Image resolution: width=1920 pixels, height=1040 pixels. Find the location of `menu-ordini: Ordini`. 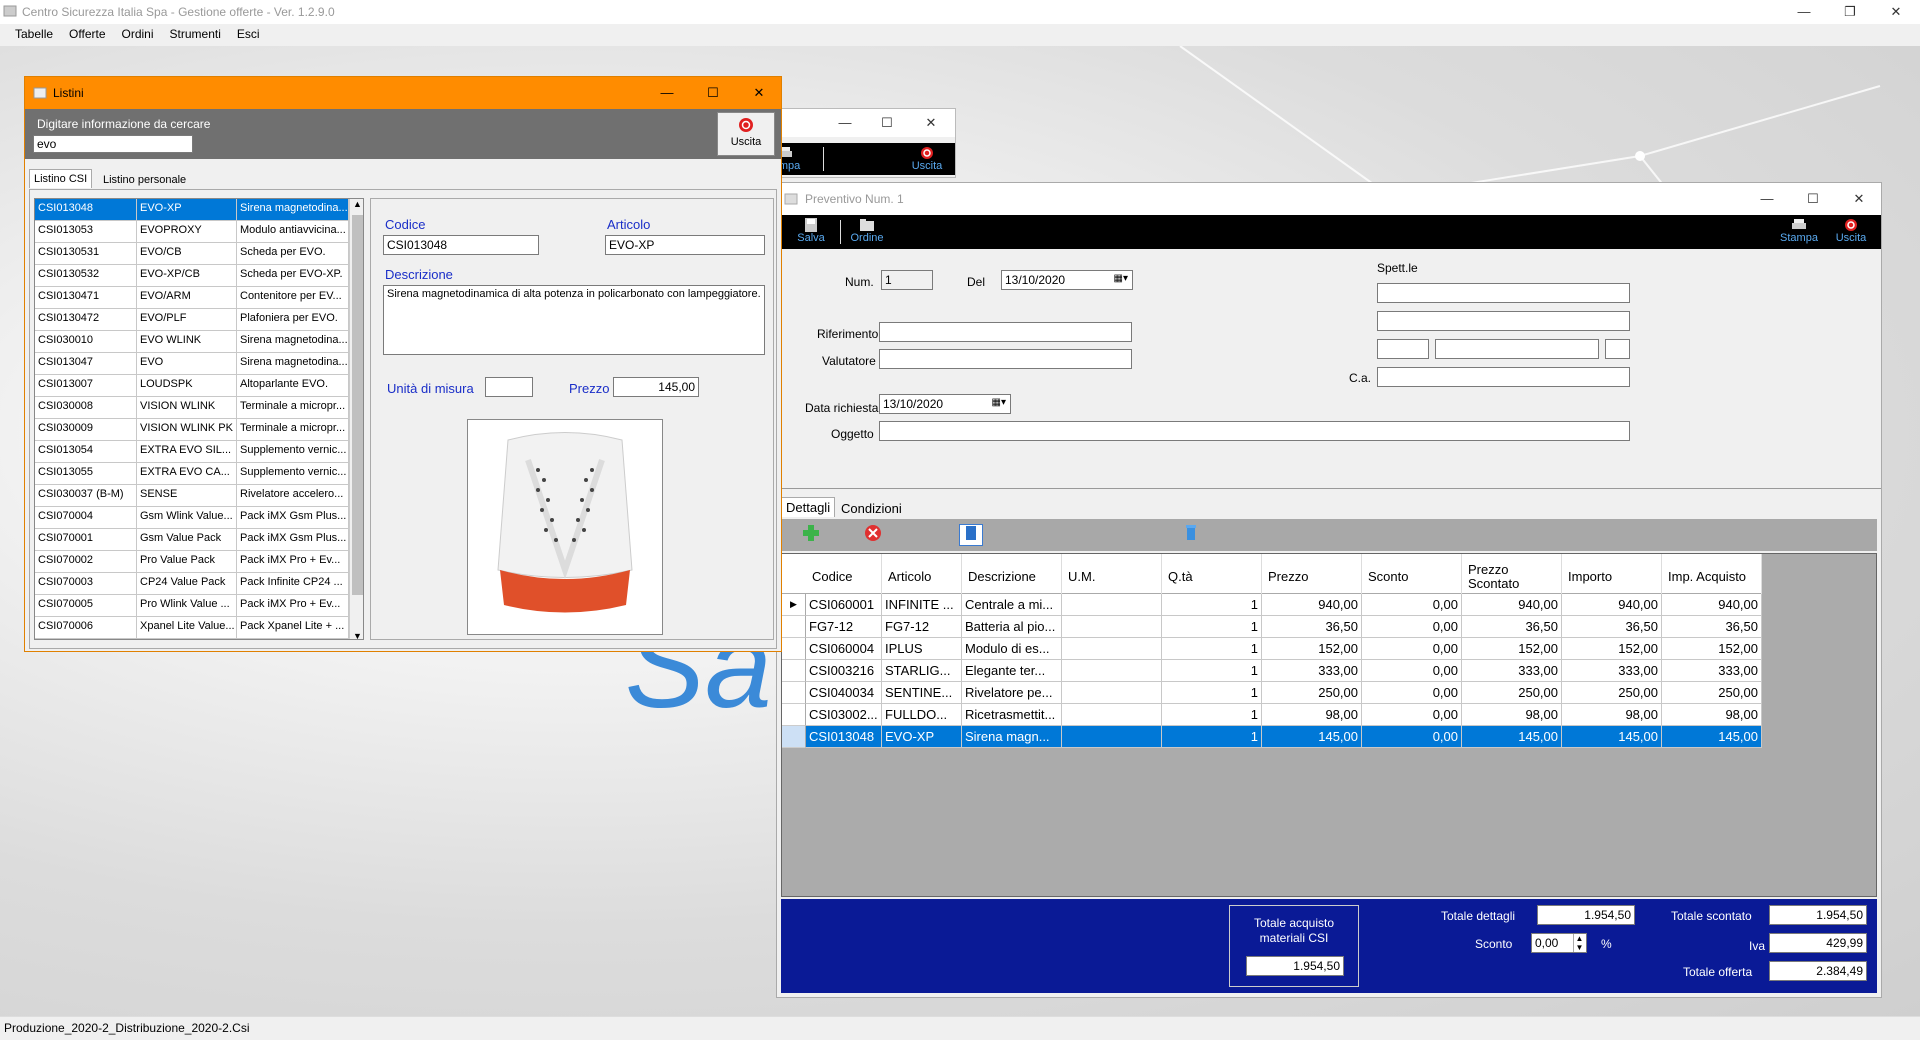

menu-ordini: Ordini is located at coordinates (138, 32).